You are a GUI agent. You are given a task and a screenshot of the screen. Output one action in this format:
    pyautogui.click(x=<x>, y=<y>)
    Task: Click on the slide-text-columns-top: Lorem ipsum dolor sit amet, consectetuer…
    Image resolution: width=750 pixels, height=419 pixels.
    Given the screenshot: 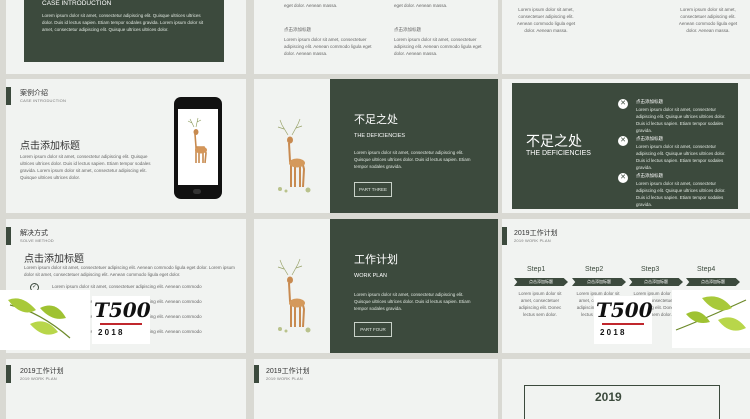 What is the action you would take?
    pyautogui.click(x=626, y=37)
    